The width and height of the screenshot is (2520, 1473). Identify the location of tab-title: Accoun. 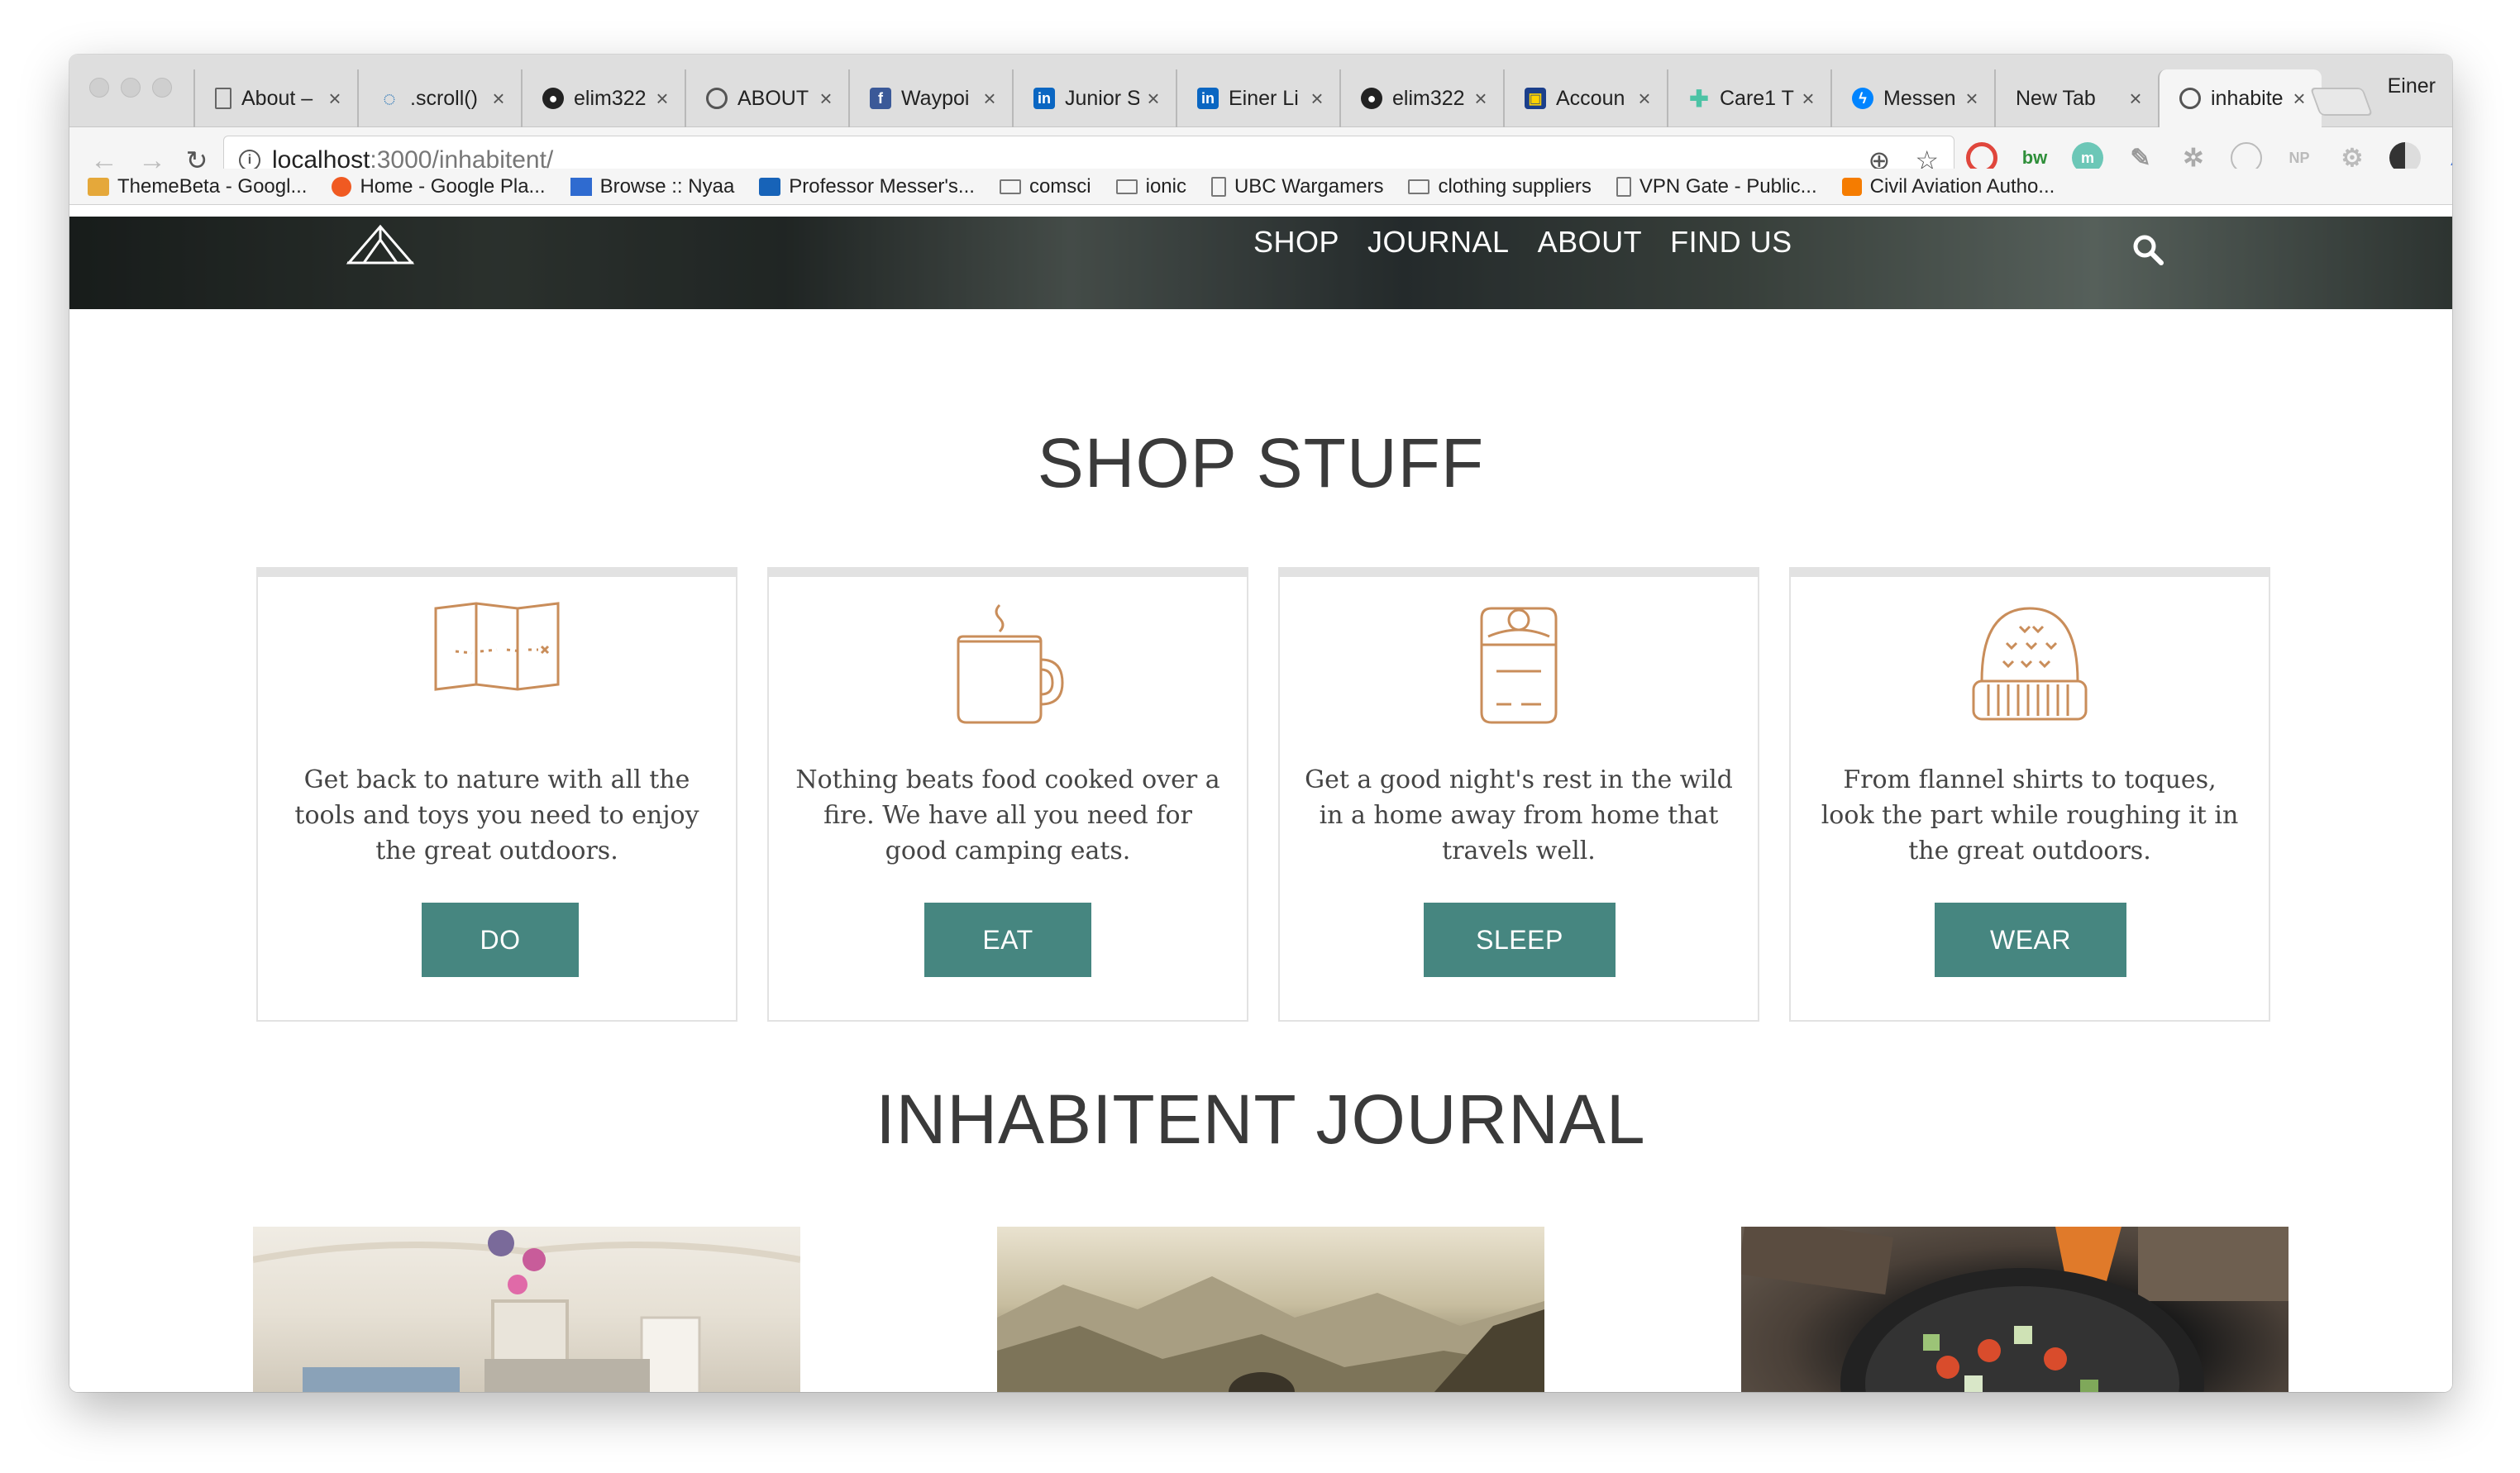
(1590, 98).